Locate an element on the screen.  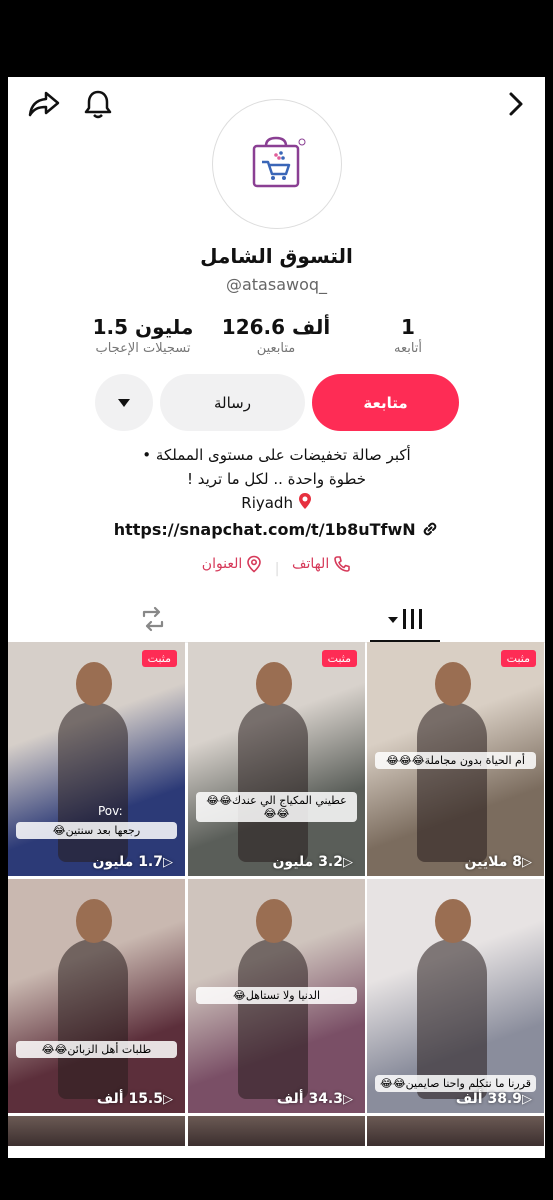
video-thumbnail: قررنا ما نتكلم واحنا صايمين😂😂 ▷38.9 ألف is located at coordinates (455, 996).